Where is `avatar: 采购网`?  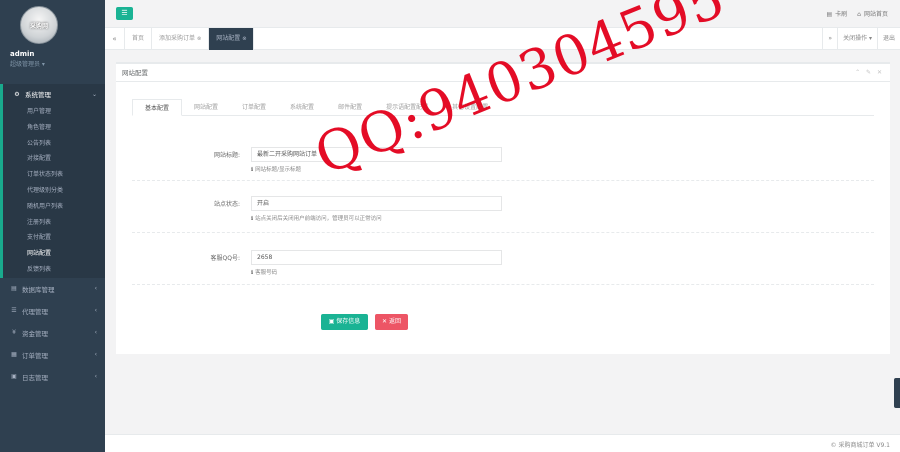
avatar: 采购网 is located at coordinates (39, 25).